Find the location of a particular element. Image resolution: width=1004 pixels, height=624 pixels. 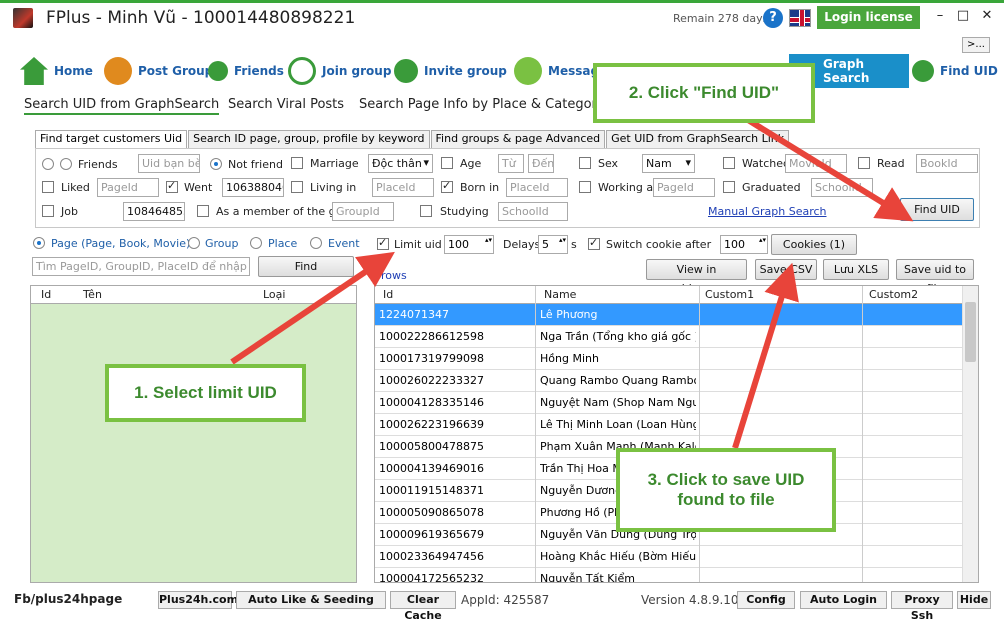

callout-find-uid: 2. Click "Find UID" is located at coordinates (704, 93).